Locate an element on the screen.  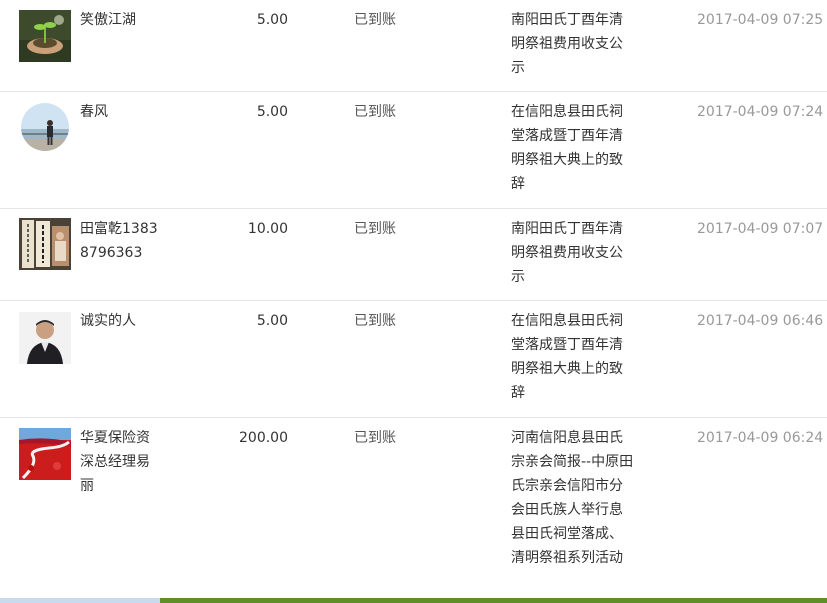
timestamp: 2017-04-09 06:46 is located at coordinates (760, 321).